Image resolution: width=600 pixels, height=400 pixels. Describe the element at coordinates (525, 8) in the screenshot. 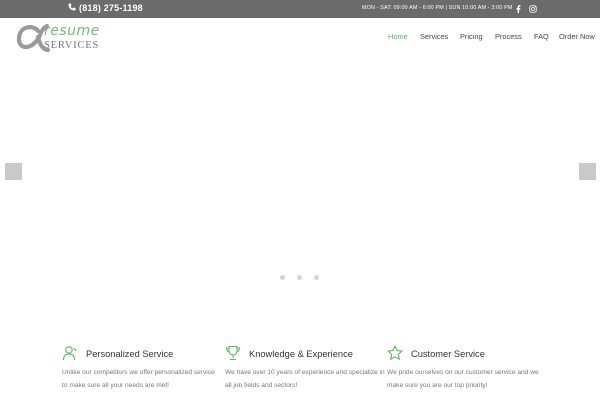

I see `social-links` at that location.